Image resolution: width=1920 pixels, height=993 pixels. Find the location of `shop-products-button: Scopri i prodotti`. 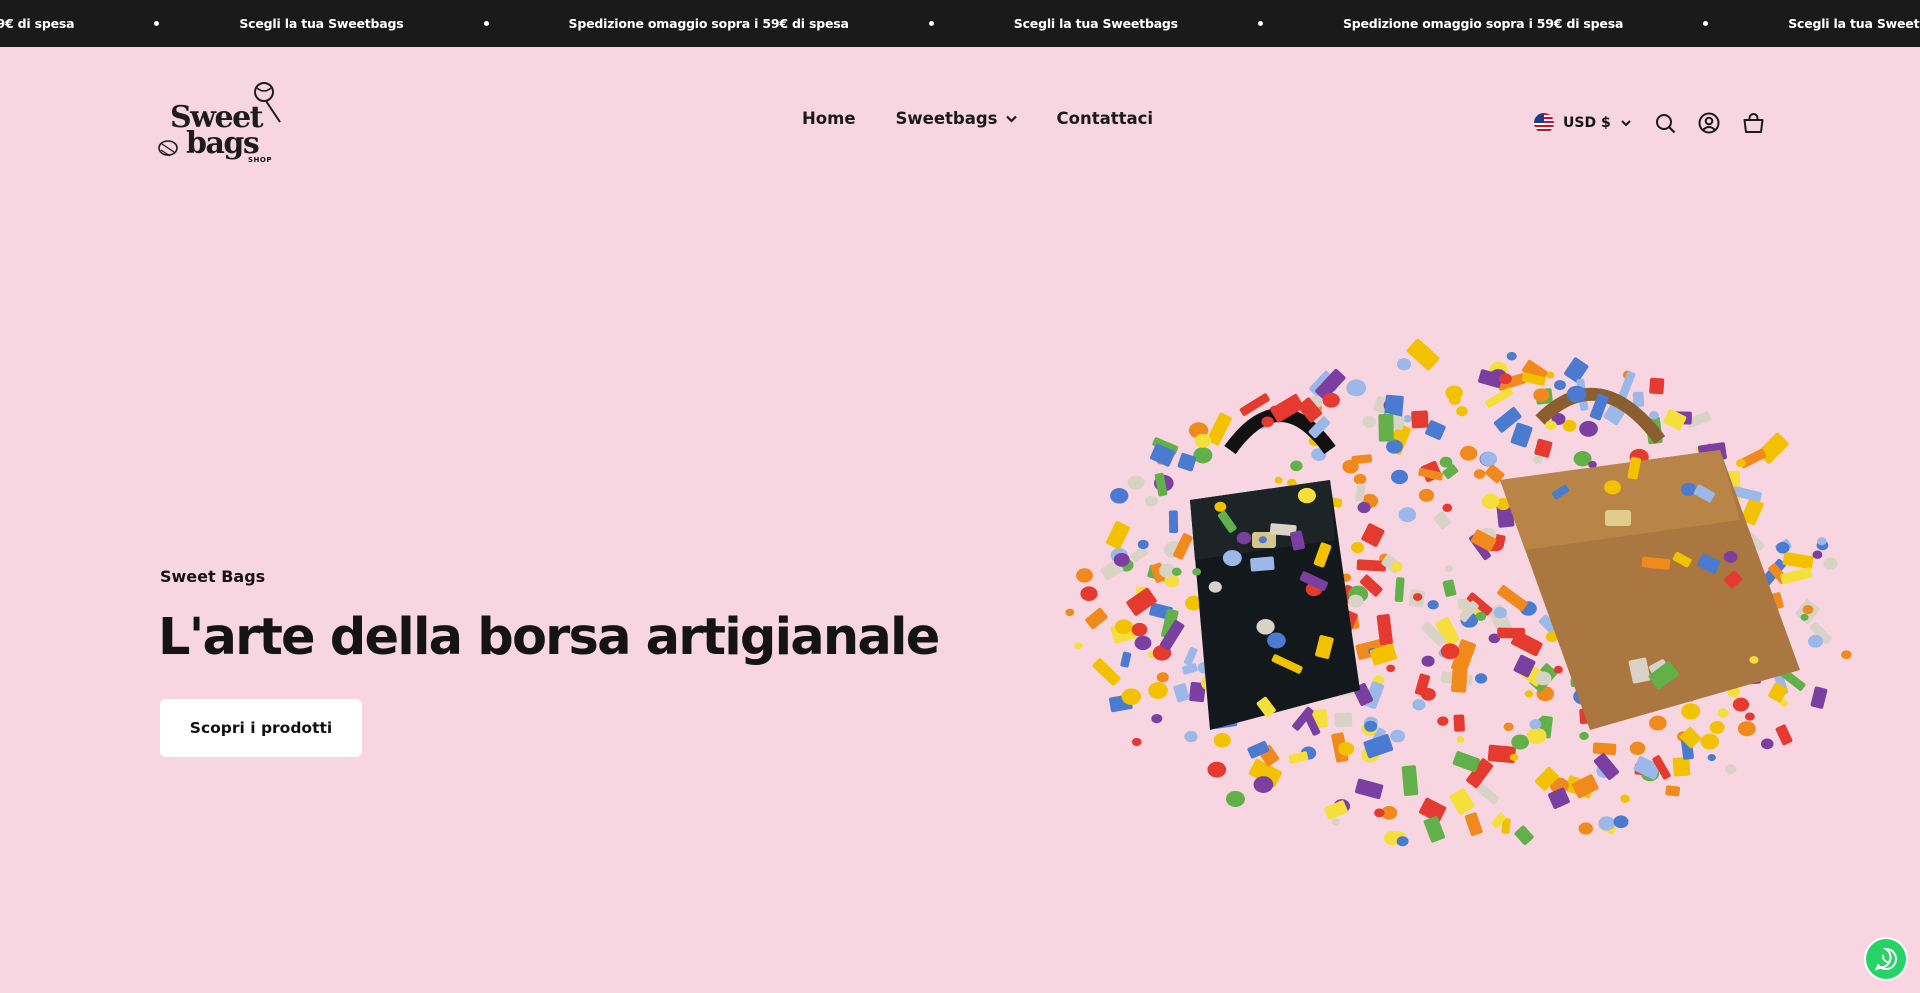

shop-products-button: Scopri i prodotti is located at coordinates (261, 728).